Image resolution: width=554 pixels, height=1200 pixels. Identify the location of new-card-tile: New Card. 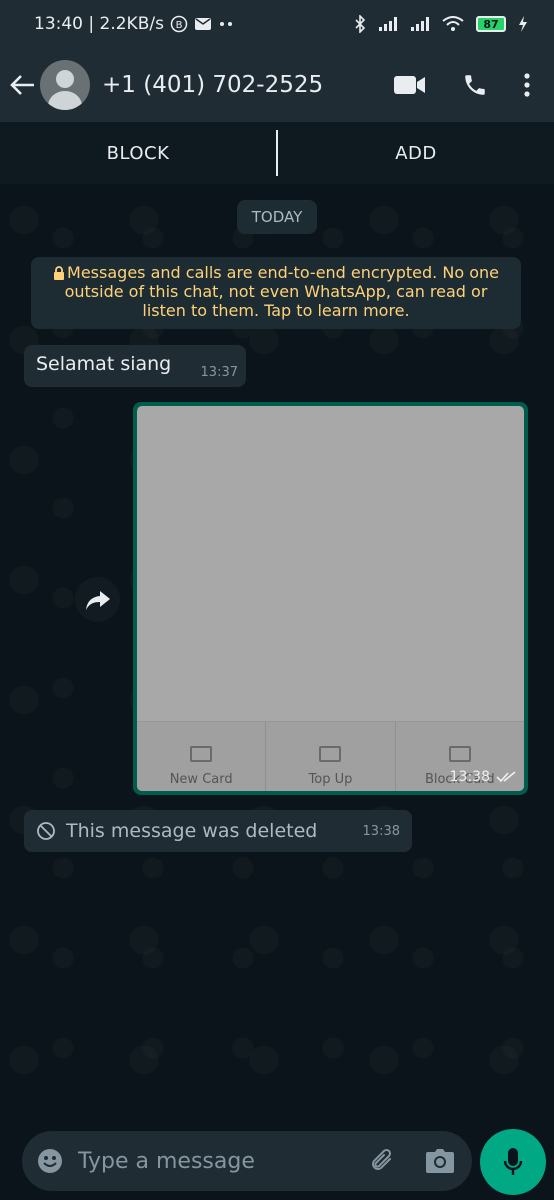
(202, 756).